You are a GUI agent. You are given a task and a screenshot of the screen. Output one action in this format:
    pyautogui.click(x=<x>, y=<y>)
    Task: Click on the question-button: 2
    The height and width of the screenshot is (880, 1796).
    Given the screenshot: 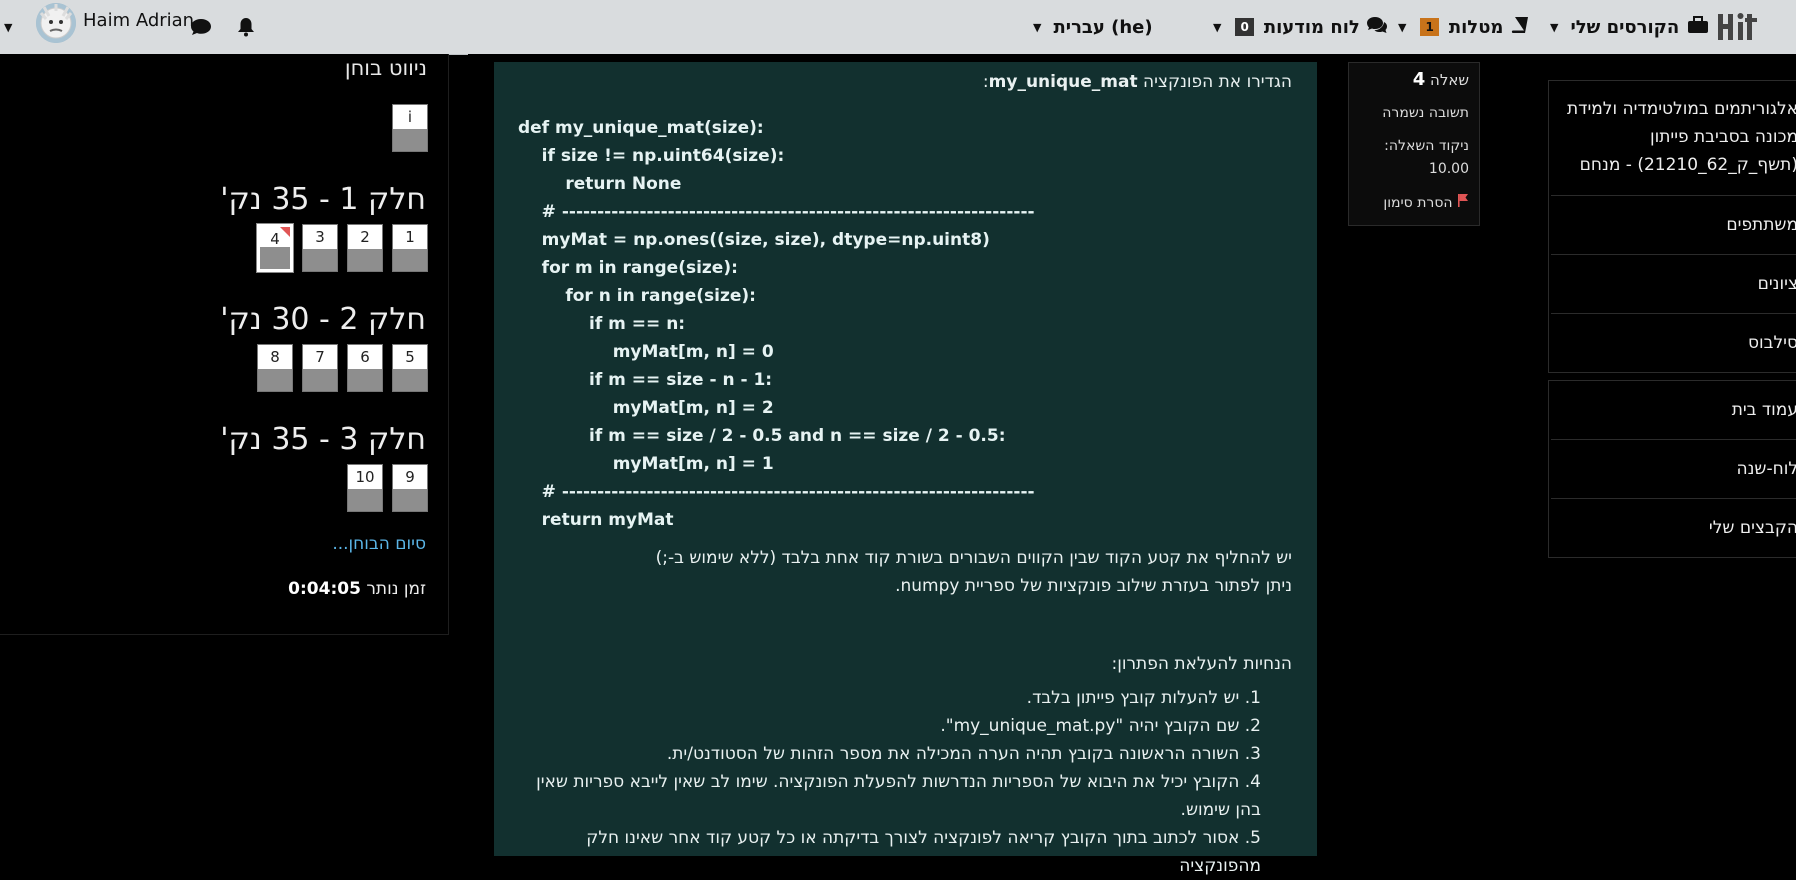 What is the action you would take?
    pyautogui.click(x=365, y=248)
    